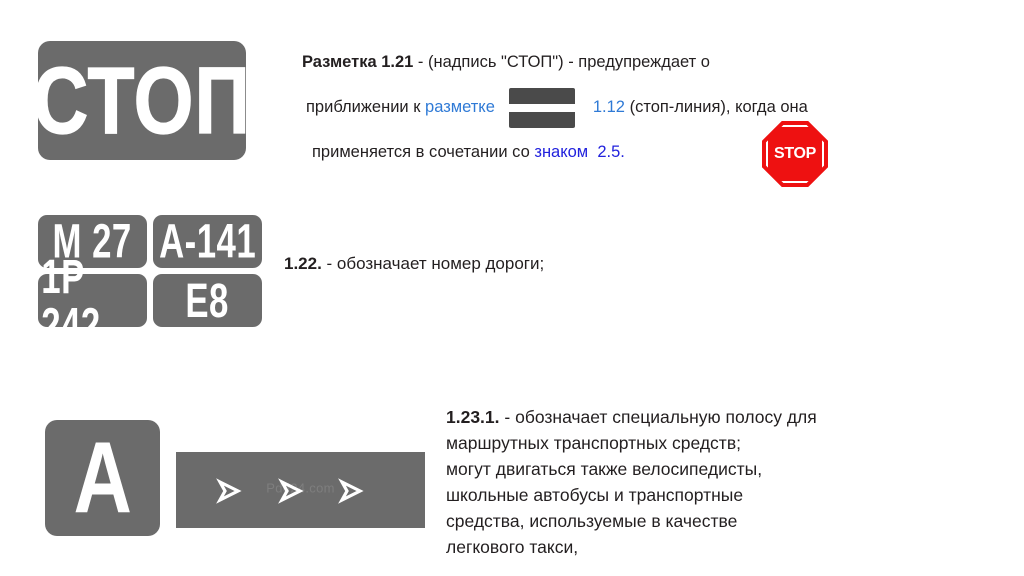 The image size is (1024, 576). I want to click on road-number-plates-group: М 27 А-141 1Р 242 Е8, so click(150, 282).